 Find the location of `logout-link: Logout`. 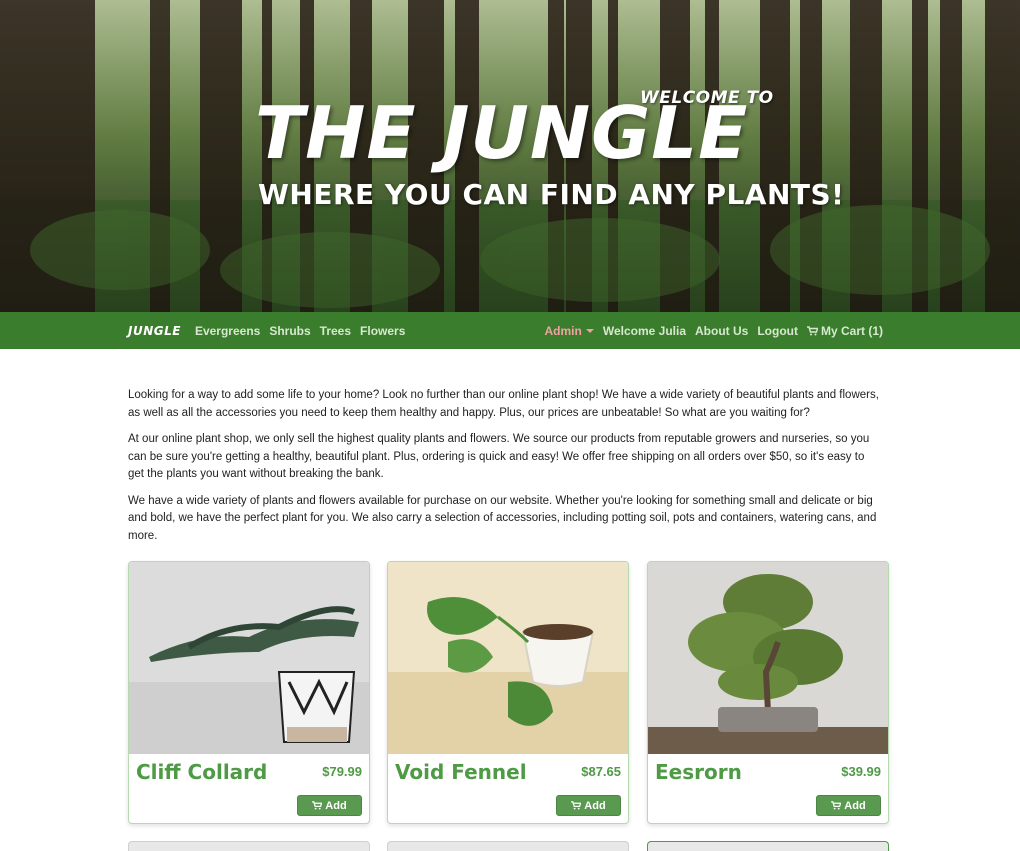

logout-link: Logout is located at coordinates (777, 331).